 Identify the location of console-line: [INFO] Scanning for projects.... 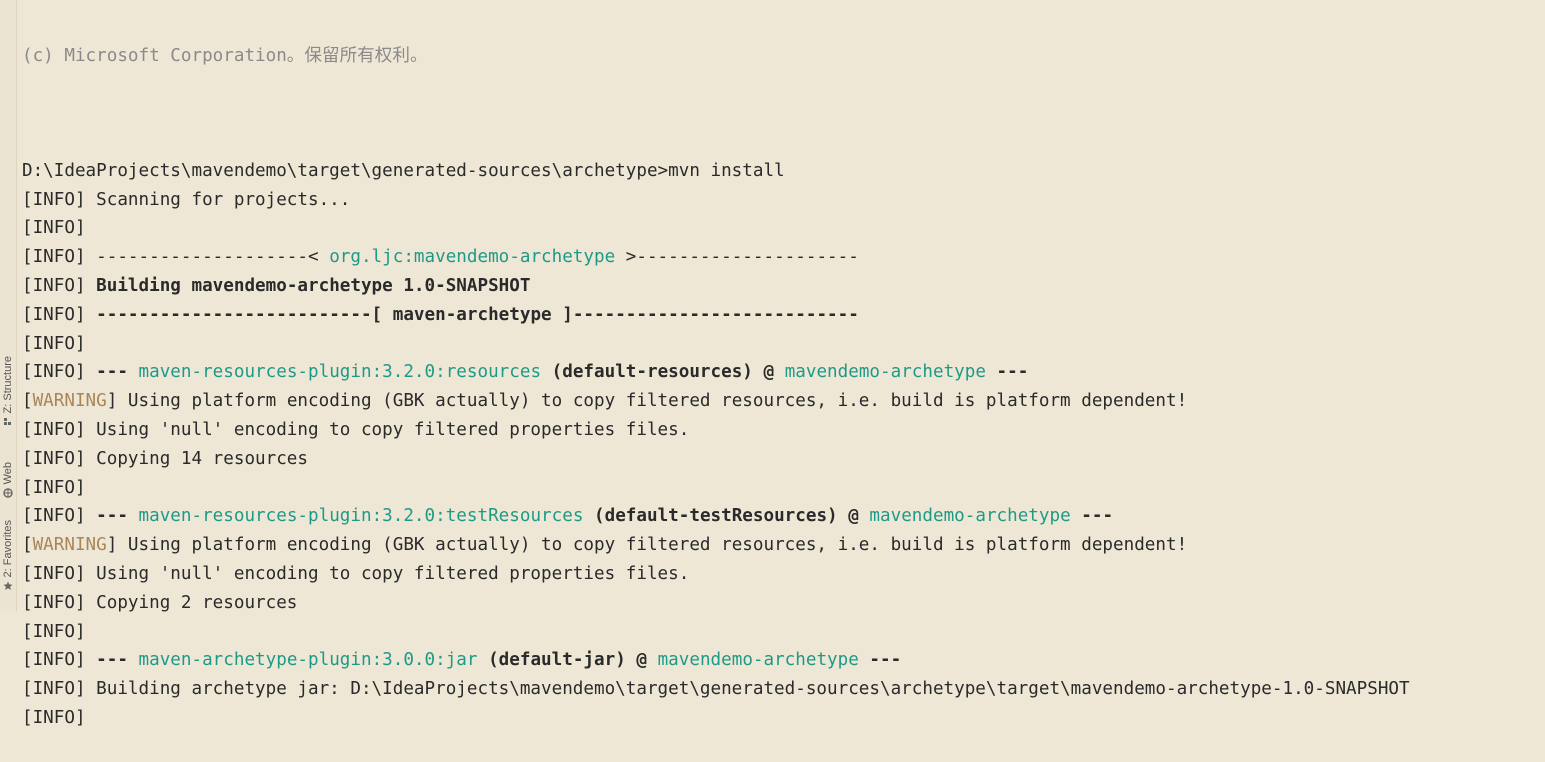
(783, 200).